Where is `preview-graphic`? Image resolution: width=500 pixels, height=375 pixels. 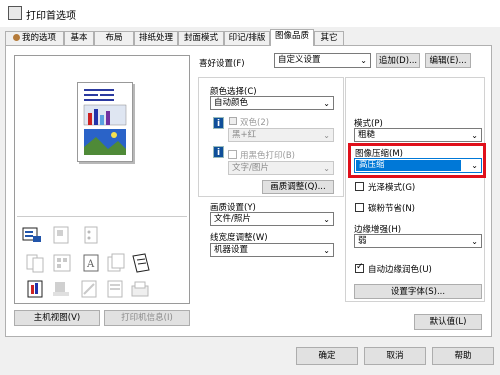 preview-graphic is located at coordinates (105, 122).